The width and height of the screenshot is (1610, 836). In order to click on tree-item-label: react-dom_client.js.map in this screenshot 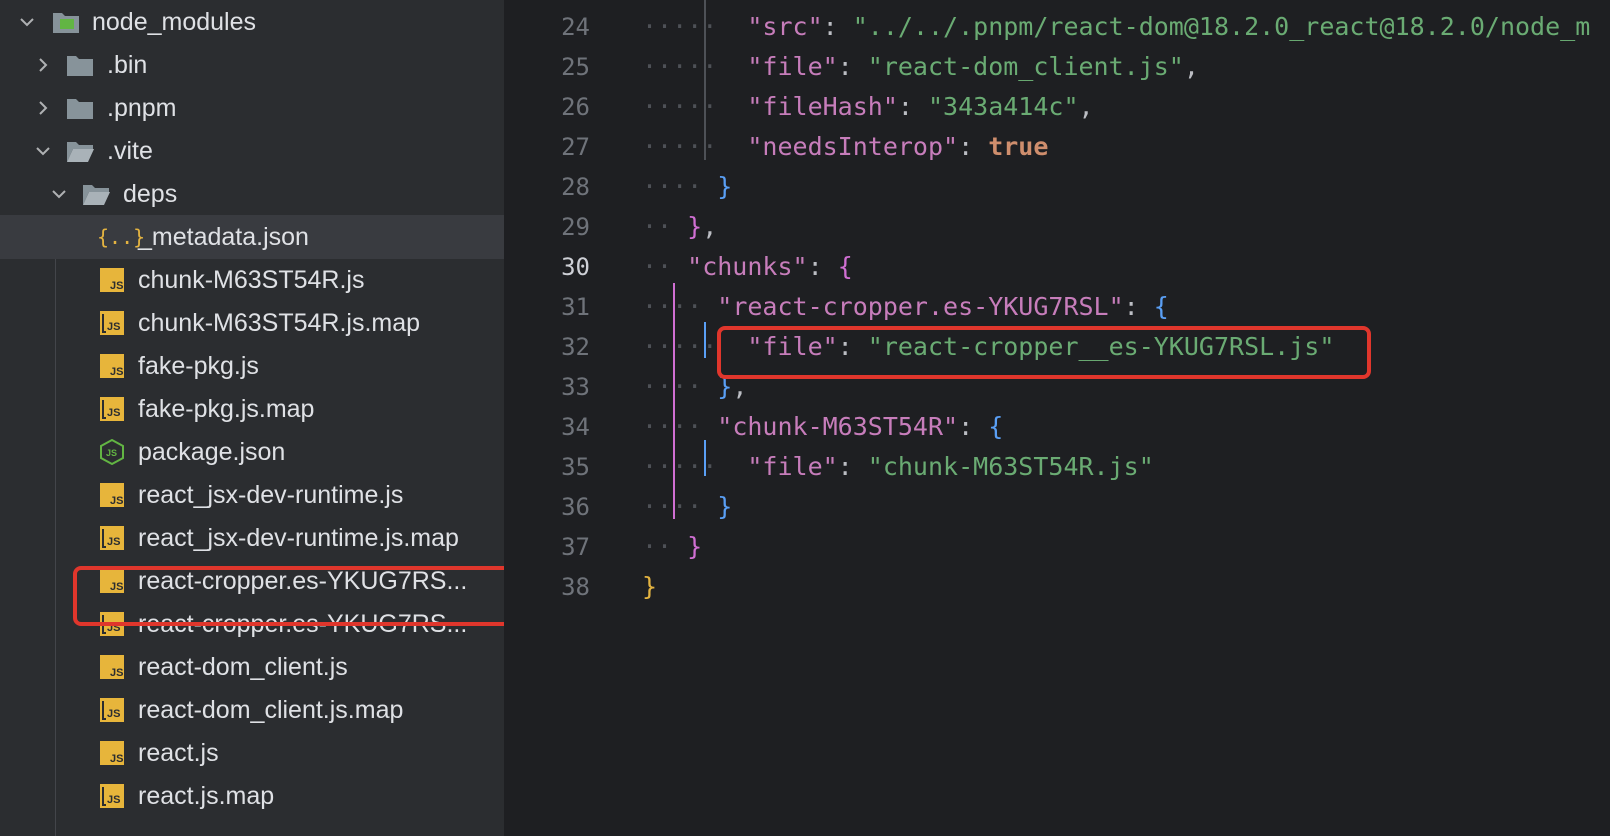, I will do `click(271, 710)`.